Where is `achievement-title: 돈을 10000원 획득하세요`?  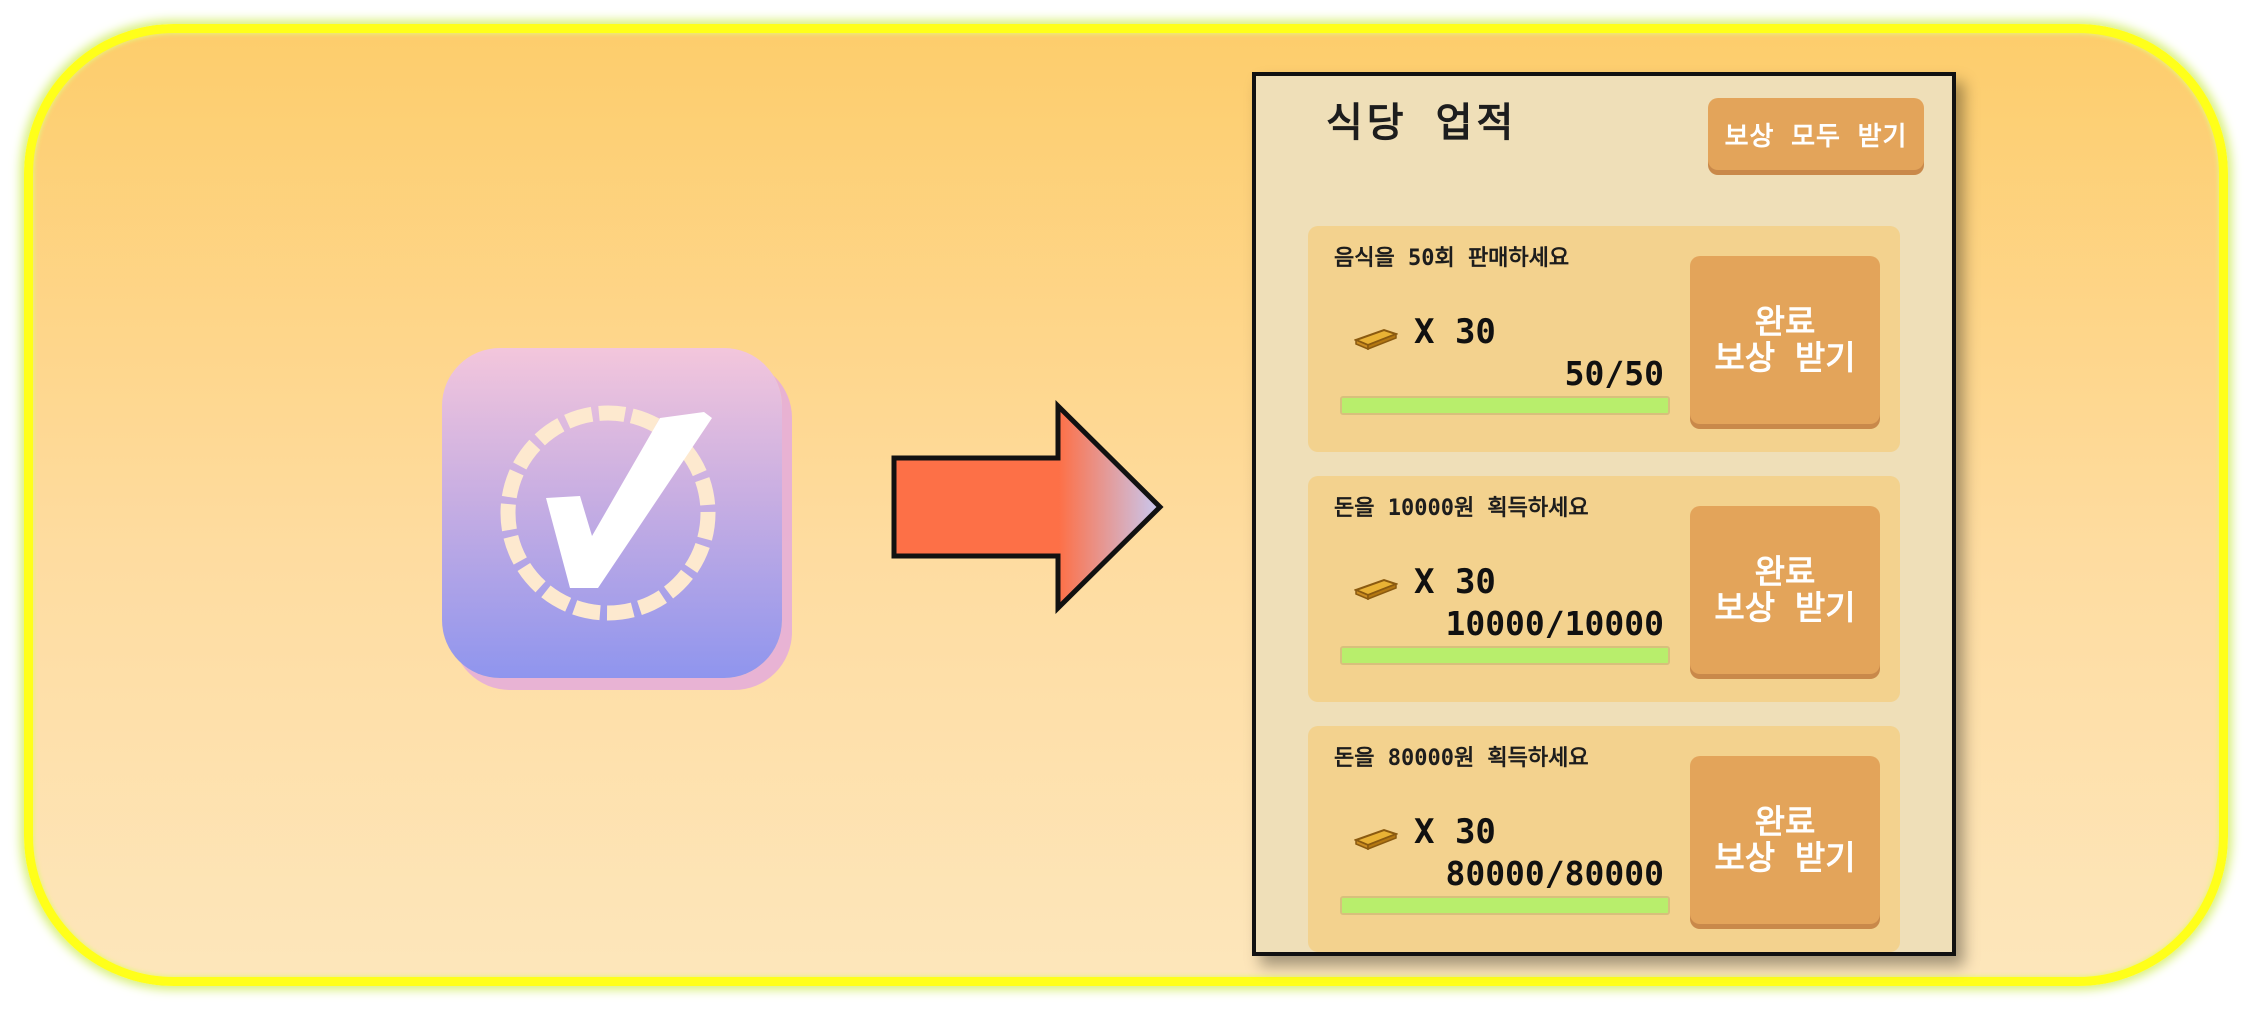 achievement-title: 돈을 10000원 획득하세요 is located at coordinates (1461, 508).